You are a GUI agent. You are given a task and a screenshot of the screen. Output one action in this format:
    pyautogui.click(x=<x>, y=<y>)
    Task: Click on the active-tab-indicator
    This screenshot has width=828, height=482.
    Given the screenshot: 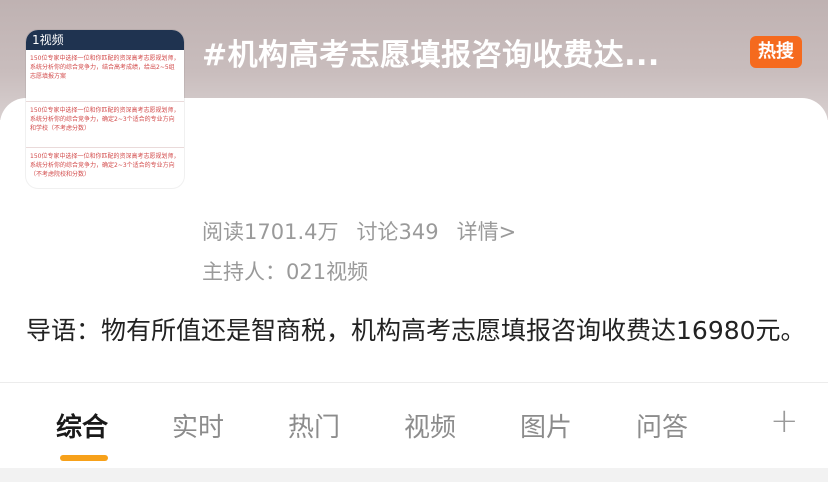 What is the action you would take?
    pyautogui.click(x=84, y=458)
    